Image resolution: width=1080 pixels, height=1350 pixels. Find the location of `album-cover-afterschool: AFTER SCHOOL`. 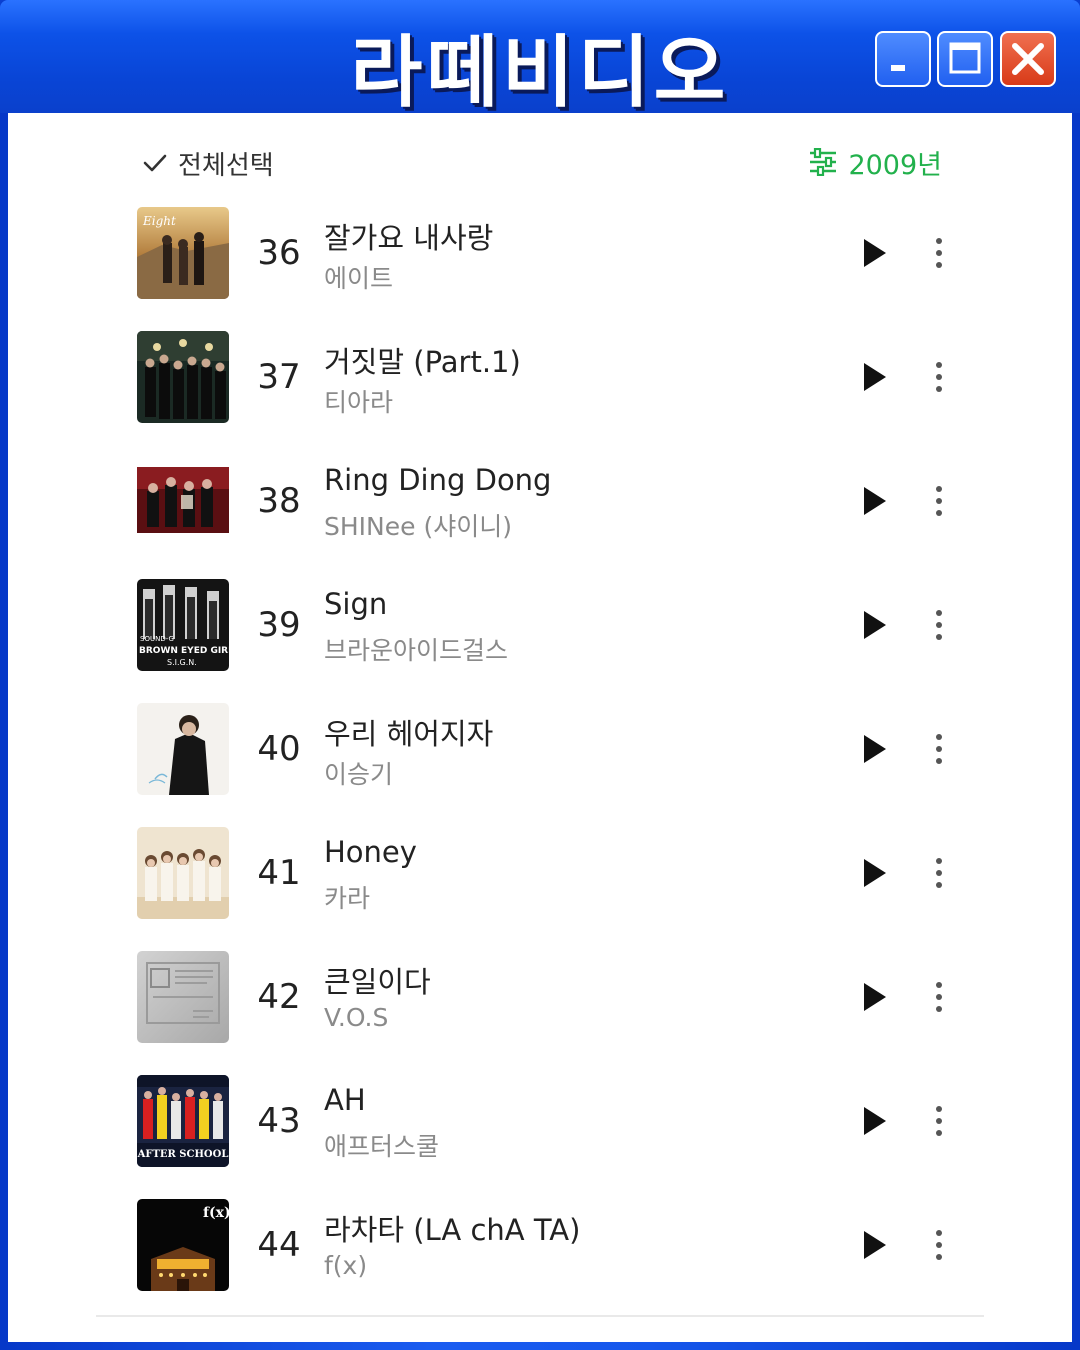

album-cover-afterschool: AFTER SCHOOL is located at coordinates (183, 1121).